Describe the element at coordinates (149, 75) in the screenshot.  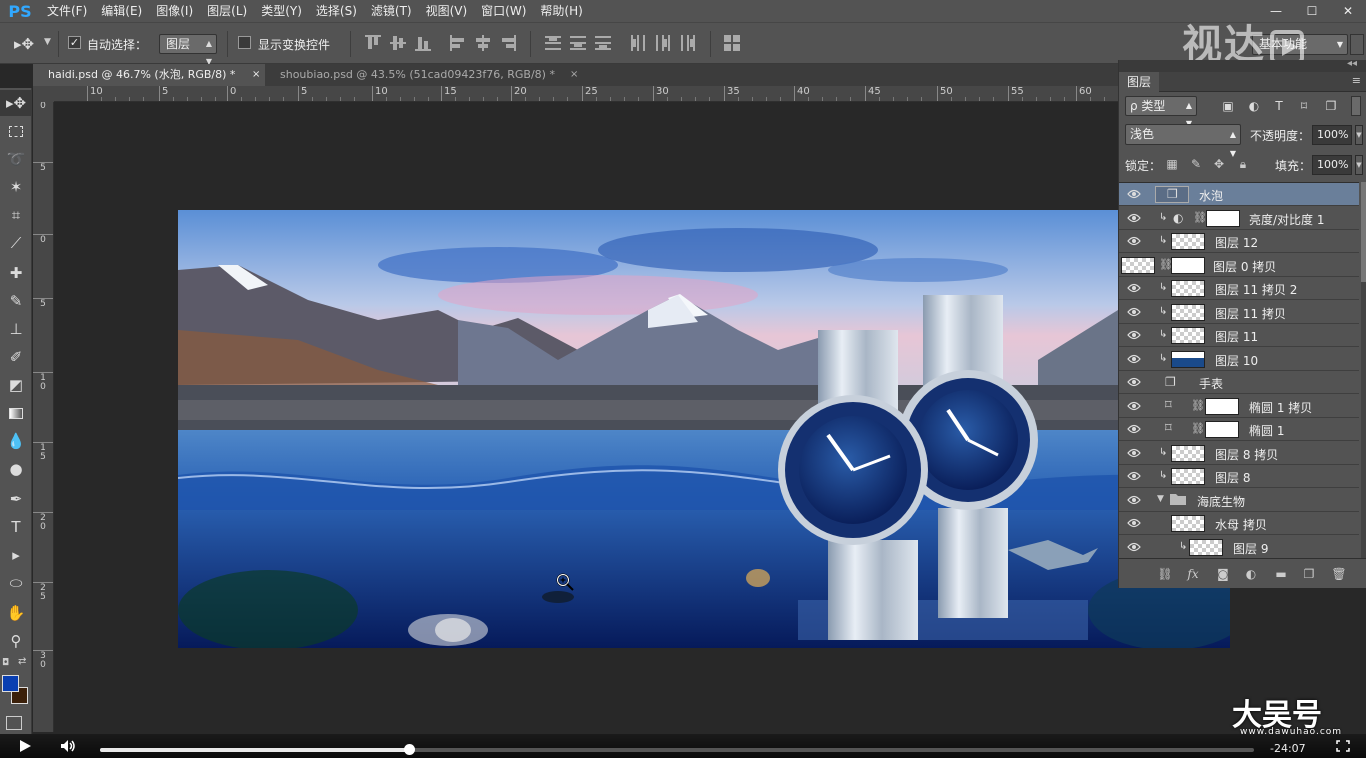
I see `tab-haidi: haidi.psd @ 46.7% (水泡, RGB/8) * ×` at that location.